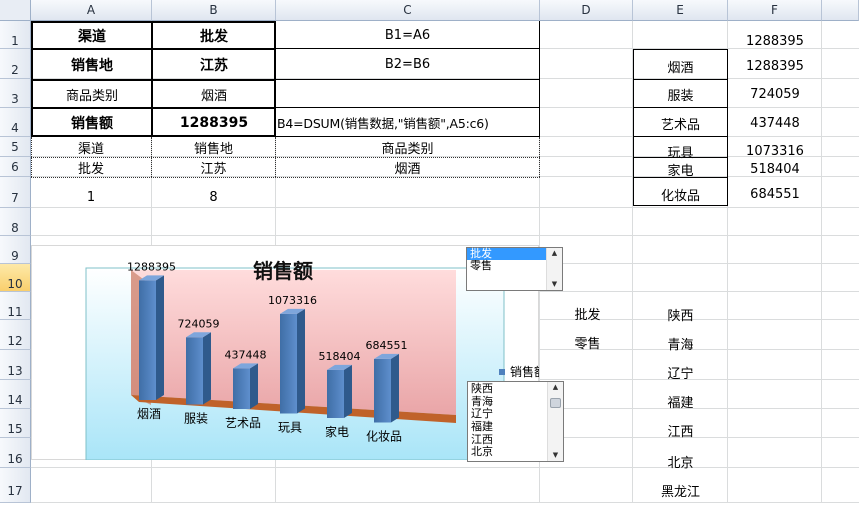 The width and height of the screenshot is (859, 515). I want to click on cell-b3: 烟酒, so click(214, 94).